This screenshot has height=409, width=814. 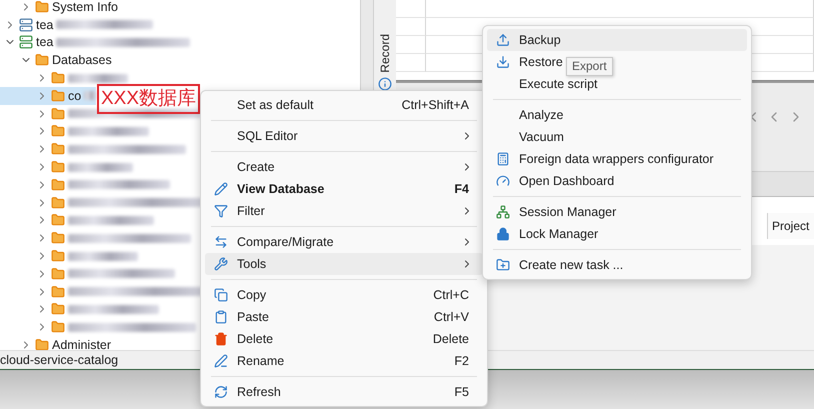 I want to click on annotation-label: XXX数据库, so click(x=148, y=99).